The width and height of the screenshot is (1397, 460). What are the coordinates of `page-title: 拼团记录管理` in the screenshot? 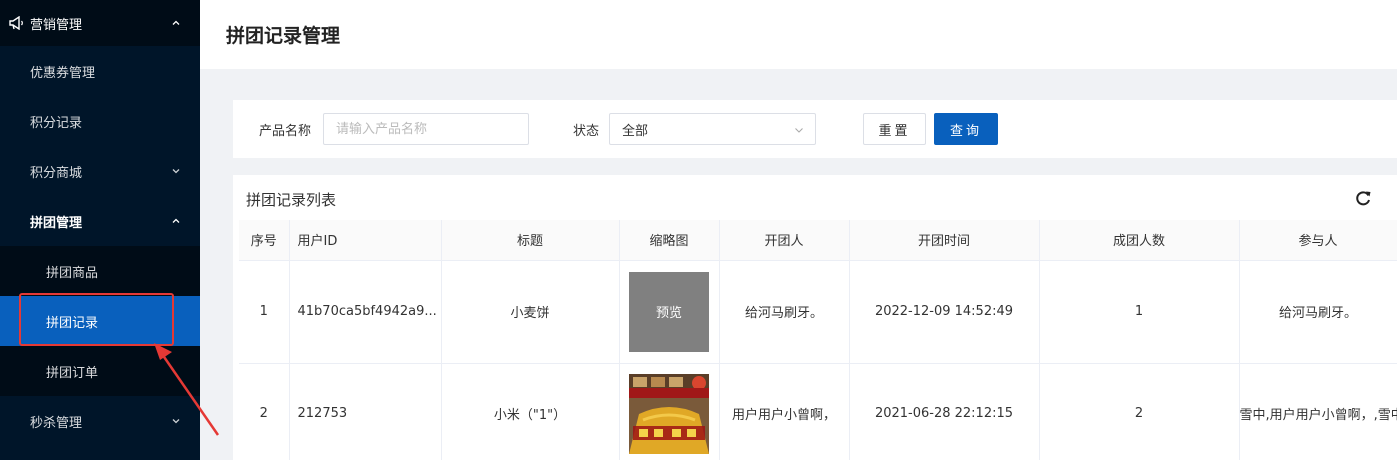 It's located at (283, 36).